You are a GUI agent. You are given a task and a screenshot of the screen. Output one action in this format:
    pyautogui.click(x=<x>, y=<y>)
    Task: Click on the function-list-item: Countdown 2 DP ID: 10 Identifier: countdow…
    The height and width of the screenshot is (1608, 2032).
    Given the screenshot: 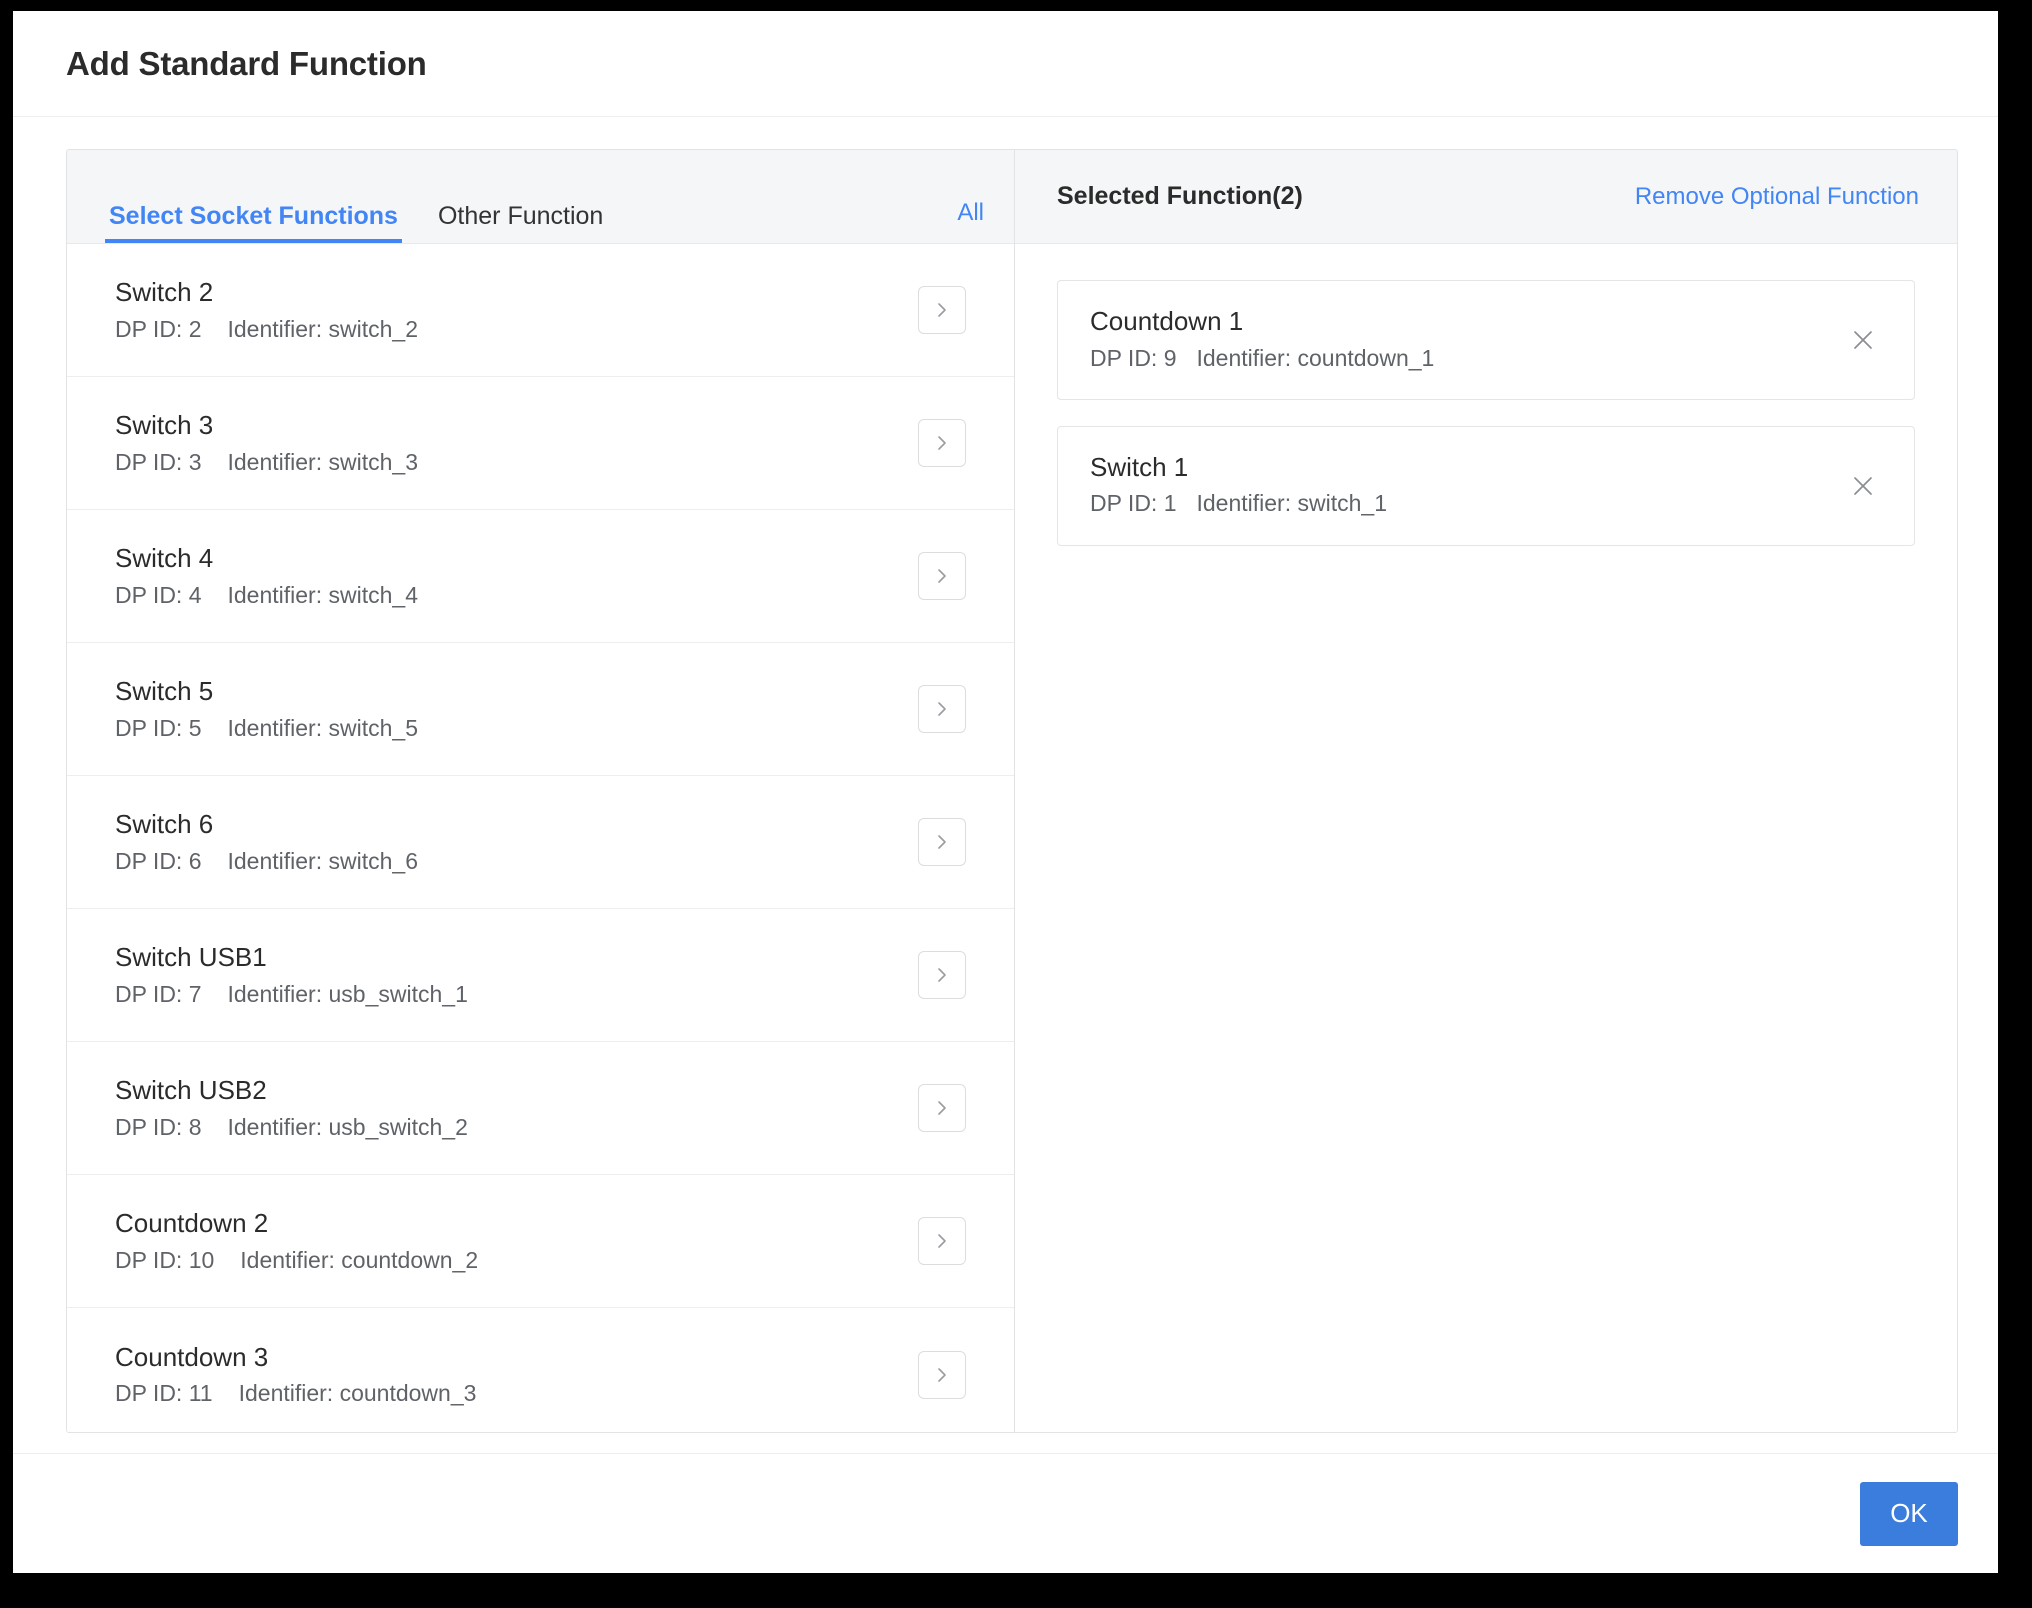 What is the action you would take?
    pyautogui.click(x=540, y=1241)
    